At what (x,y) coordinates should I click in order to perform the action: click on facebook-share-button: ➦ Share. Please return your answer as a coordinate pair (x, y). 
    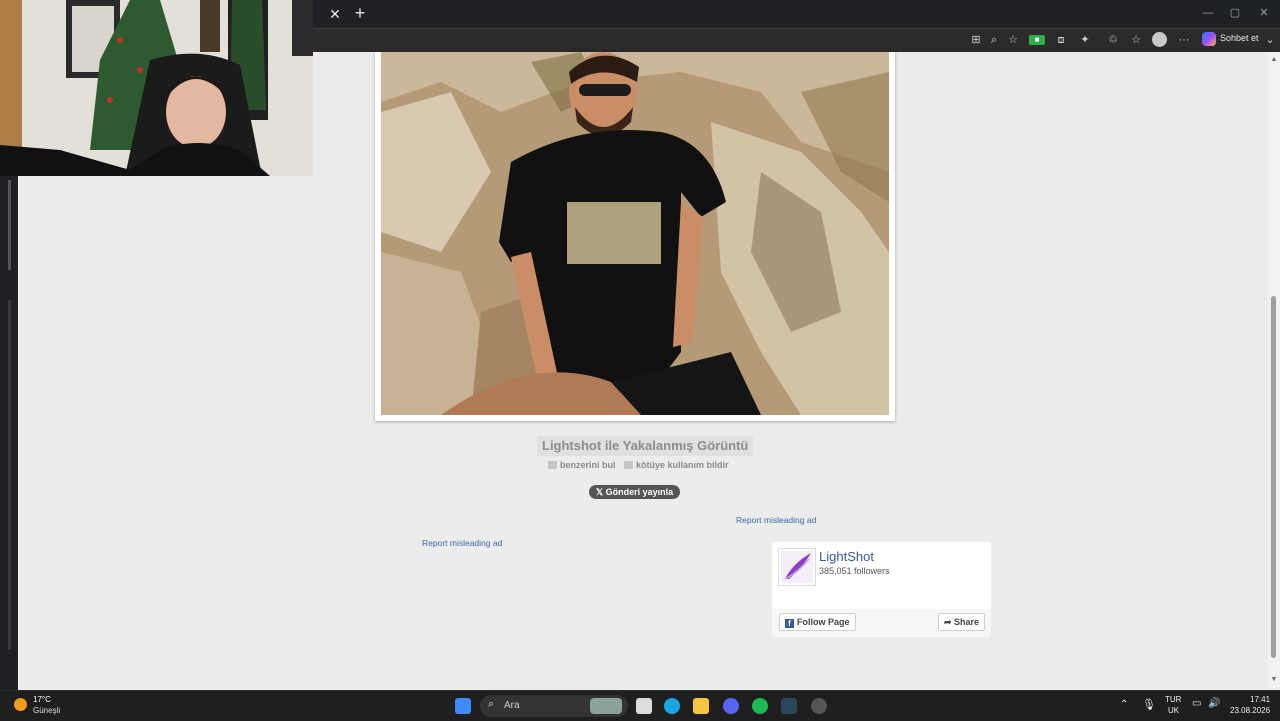
    Looking at the image, I should click on (962, 622).